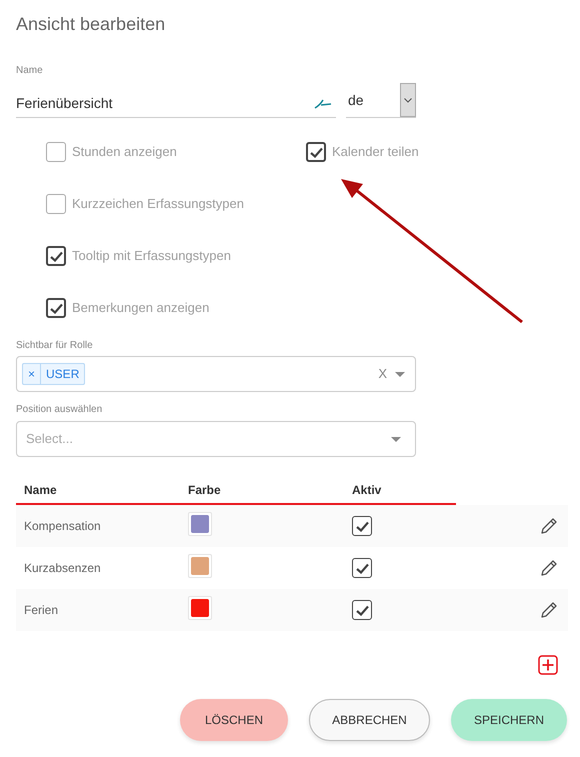 This screenshot has width=580, height=757. Describe the element at coordinates (151, 256) in the screenshot. I see `checkbox-label: Tooltip mit Erfassungstypen` at that location.